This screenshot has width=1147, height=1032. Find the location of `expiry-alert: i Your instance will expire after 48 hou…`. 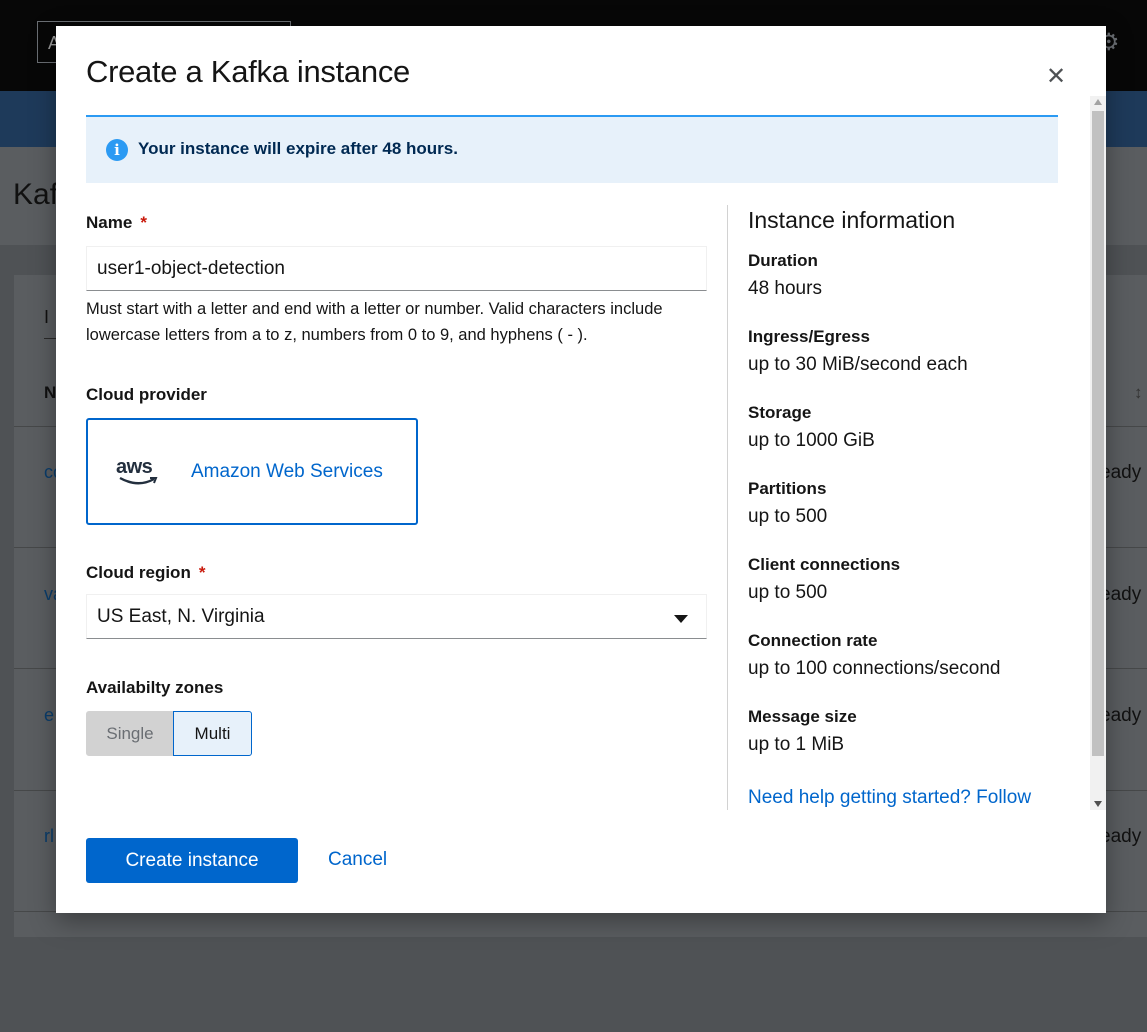

expiry-alert: i Your instance will expire after 48 hou… is located at coordinates (572, 149).